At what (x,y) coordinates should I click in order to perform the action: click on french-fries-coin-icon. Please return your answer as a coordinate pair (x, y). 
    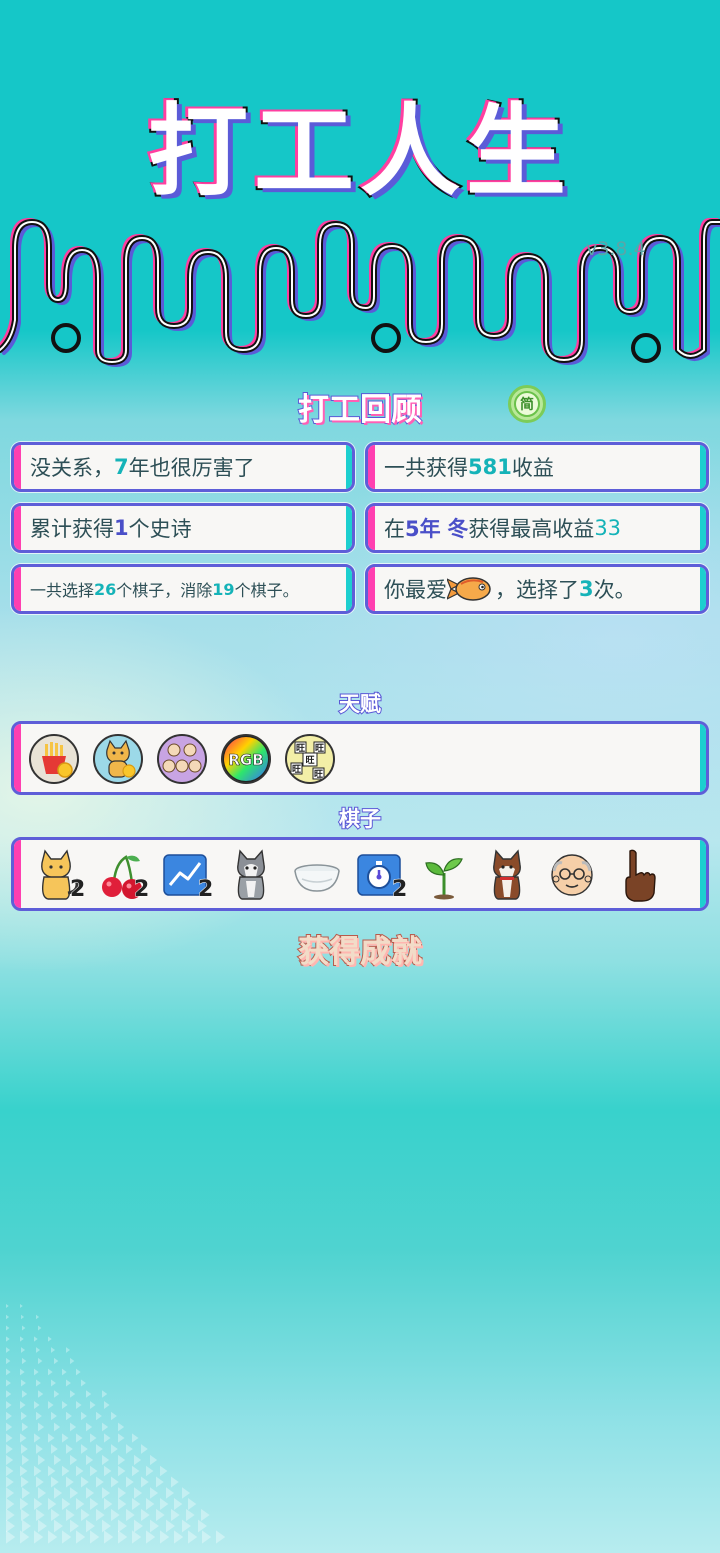
    Looking at the image, I should click on (54, 759).